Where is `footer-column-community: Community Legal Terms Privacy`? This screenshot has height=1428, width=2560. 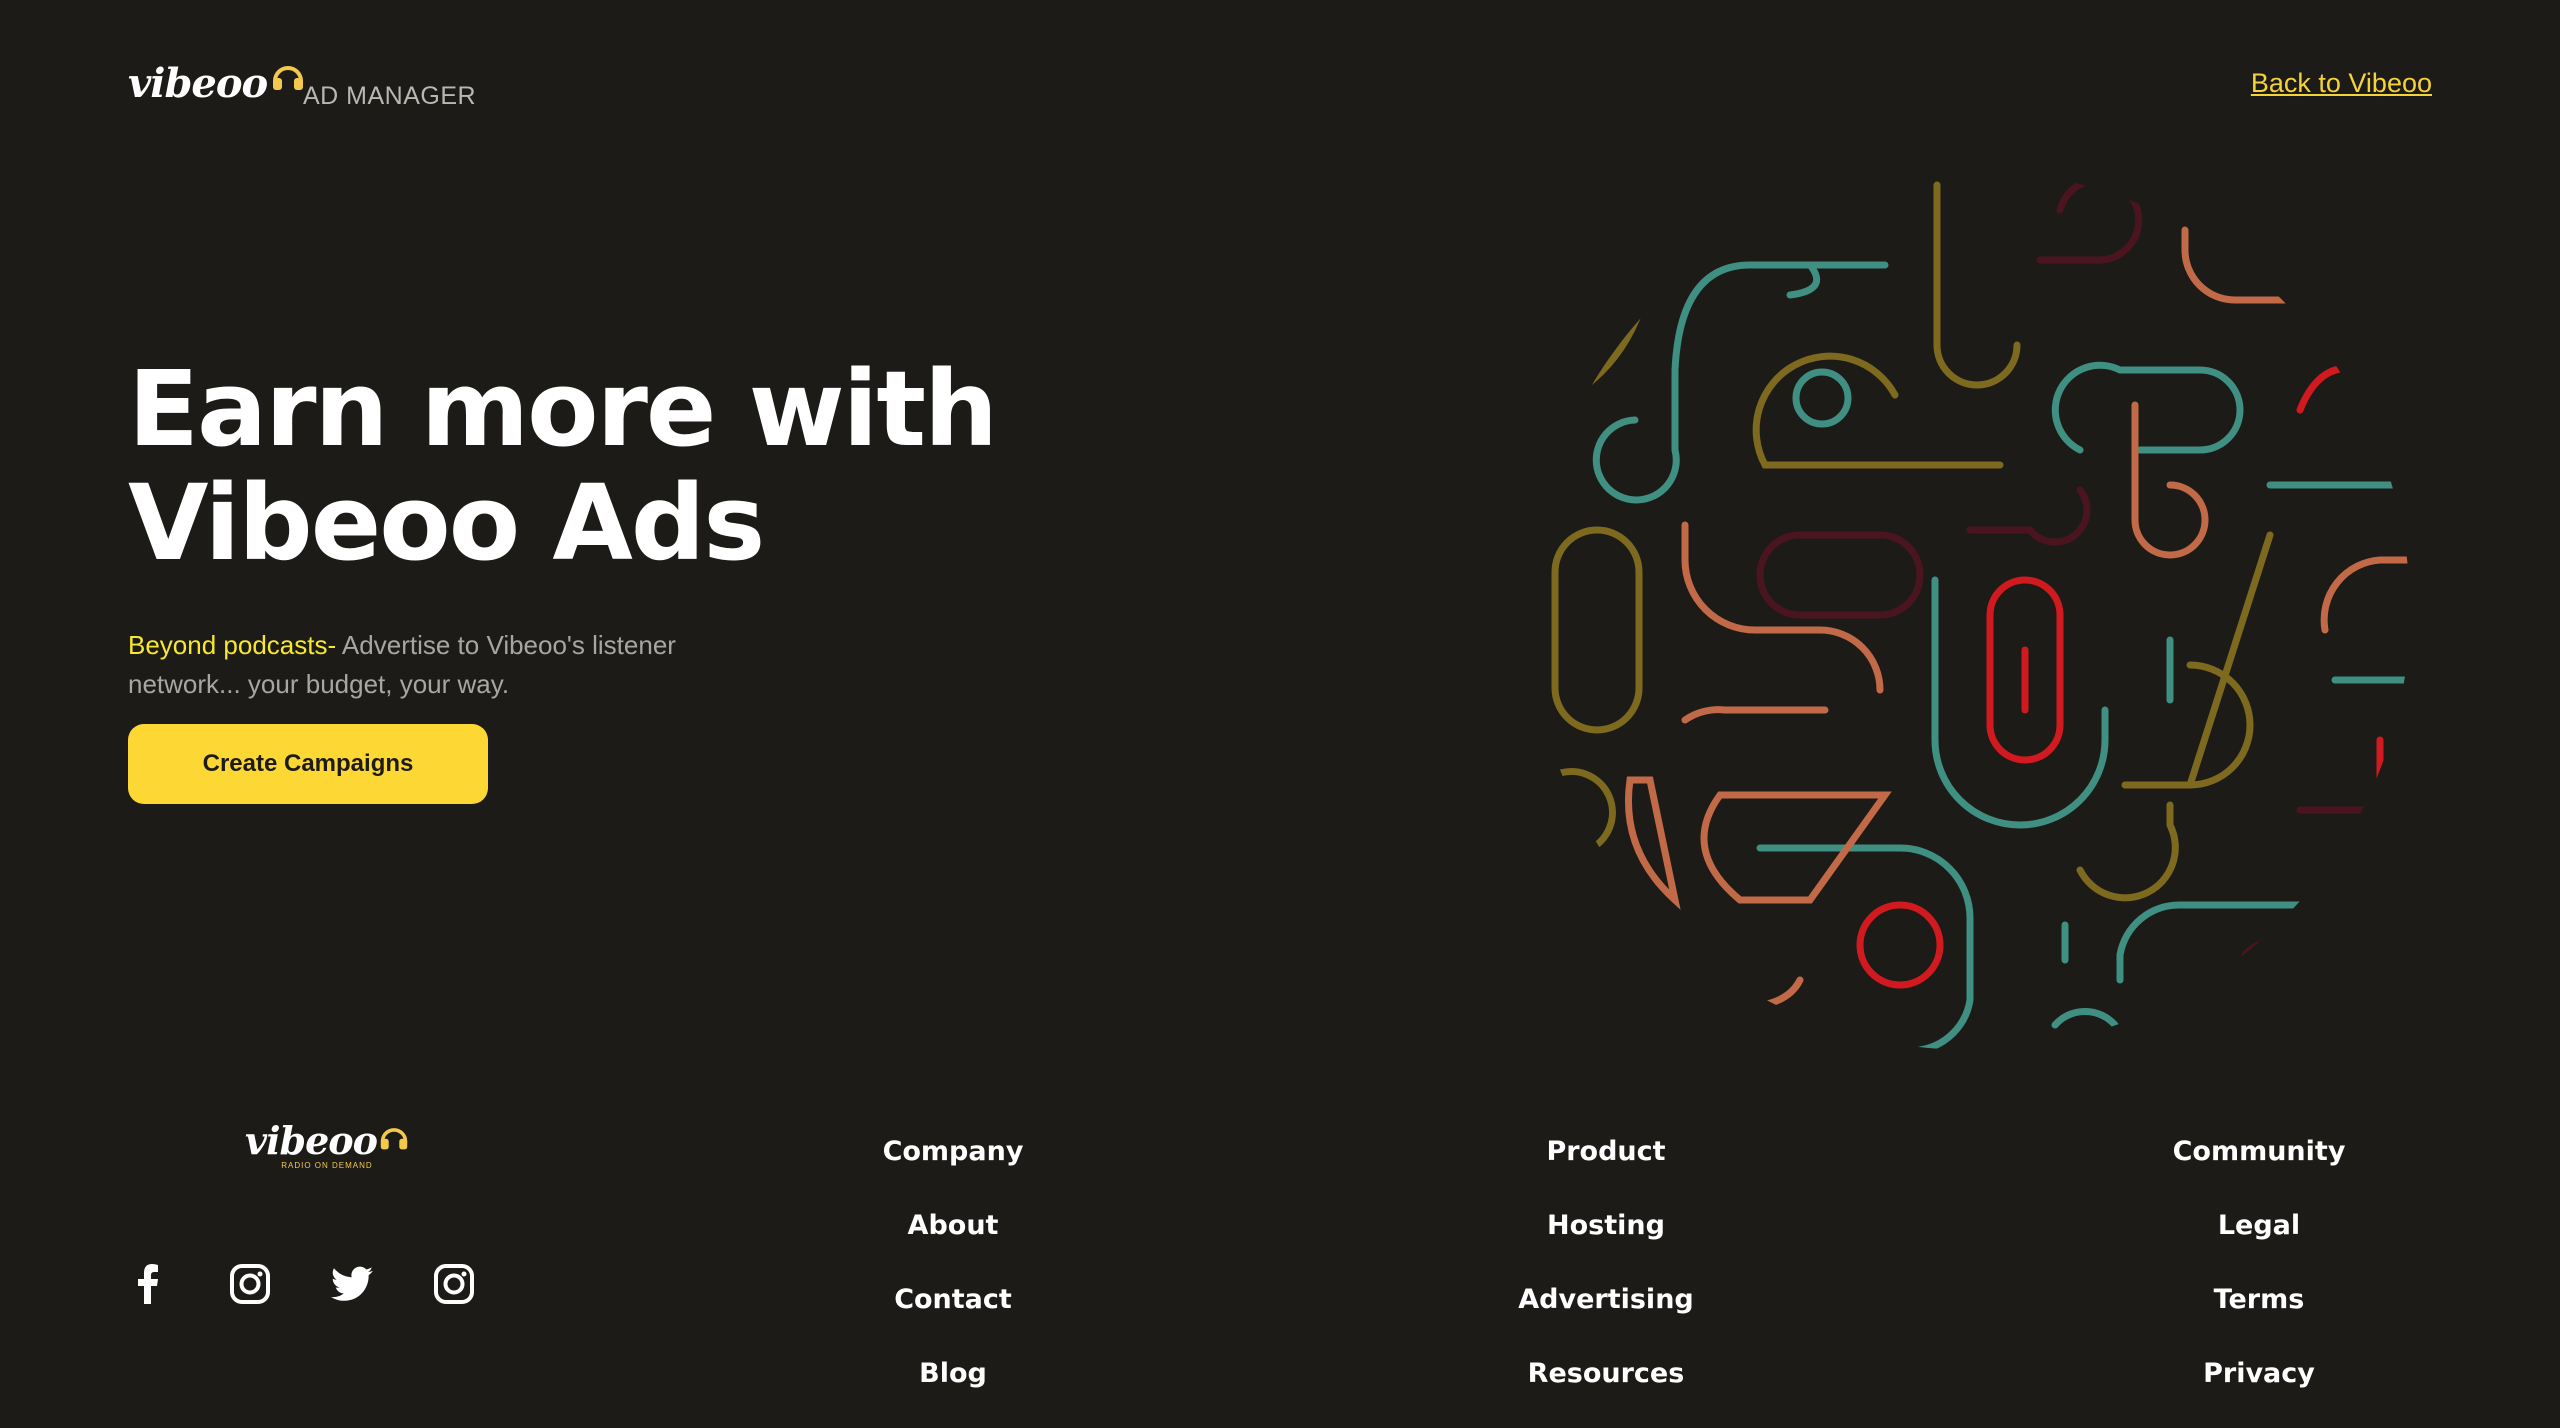 footer-column-community: Community Legal Terms Privacy is located at coordinates (2259, 1280).